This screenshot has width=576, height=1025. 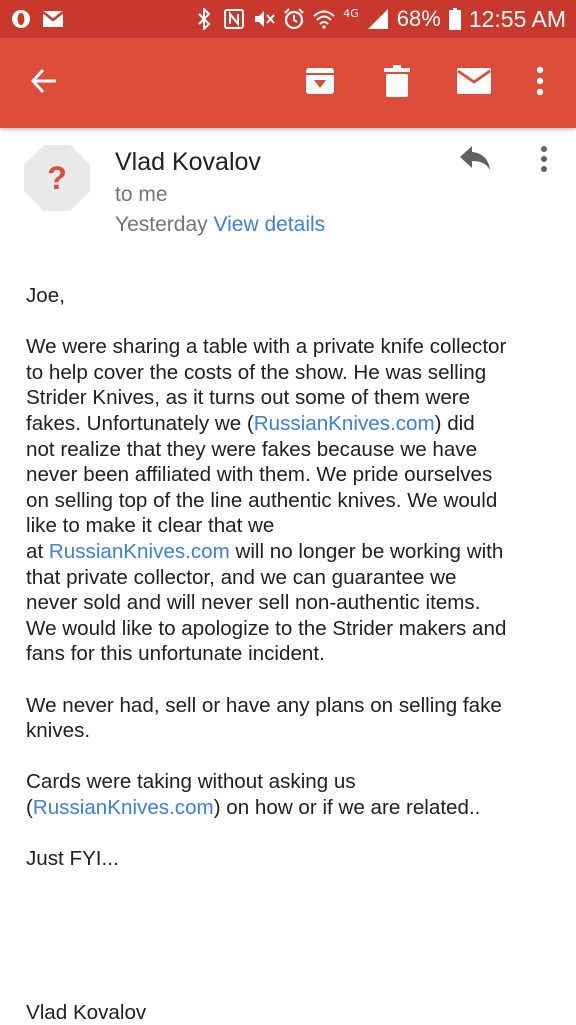 What do you see at coordinates (86, 1012) in the screenshot?
I see `signature: Vlad Kovalov` at bounding box center [86, 1012].